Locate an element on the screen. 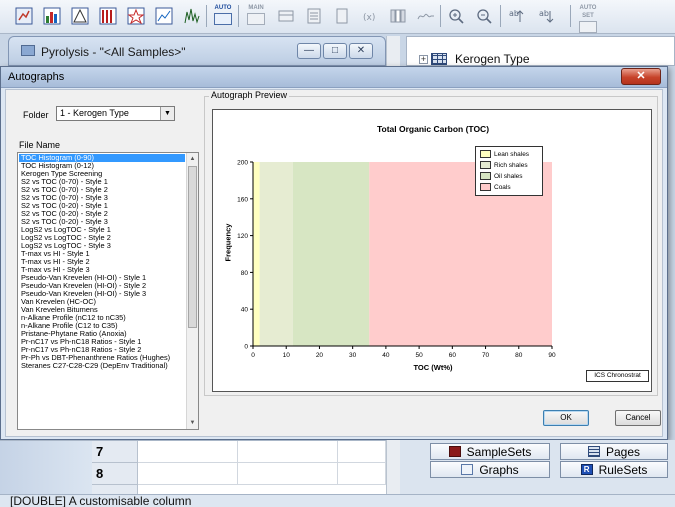 Image resolution: width=675 pixels, height=507 pixels. row-header: 7 is located at coordinates (115, 452).